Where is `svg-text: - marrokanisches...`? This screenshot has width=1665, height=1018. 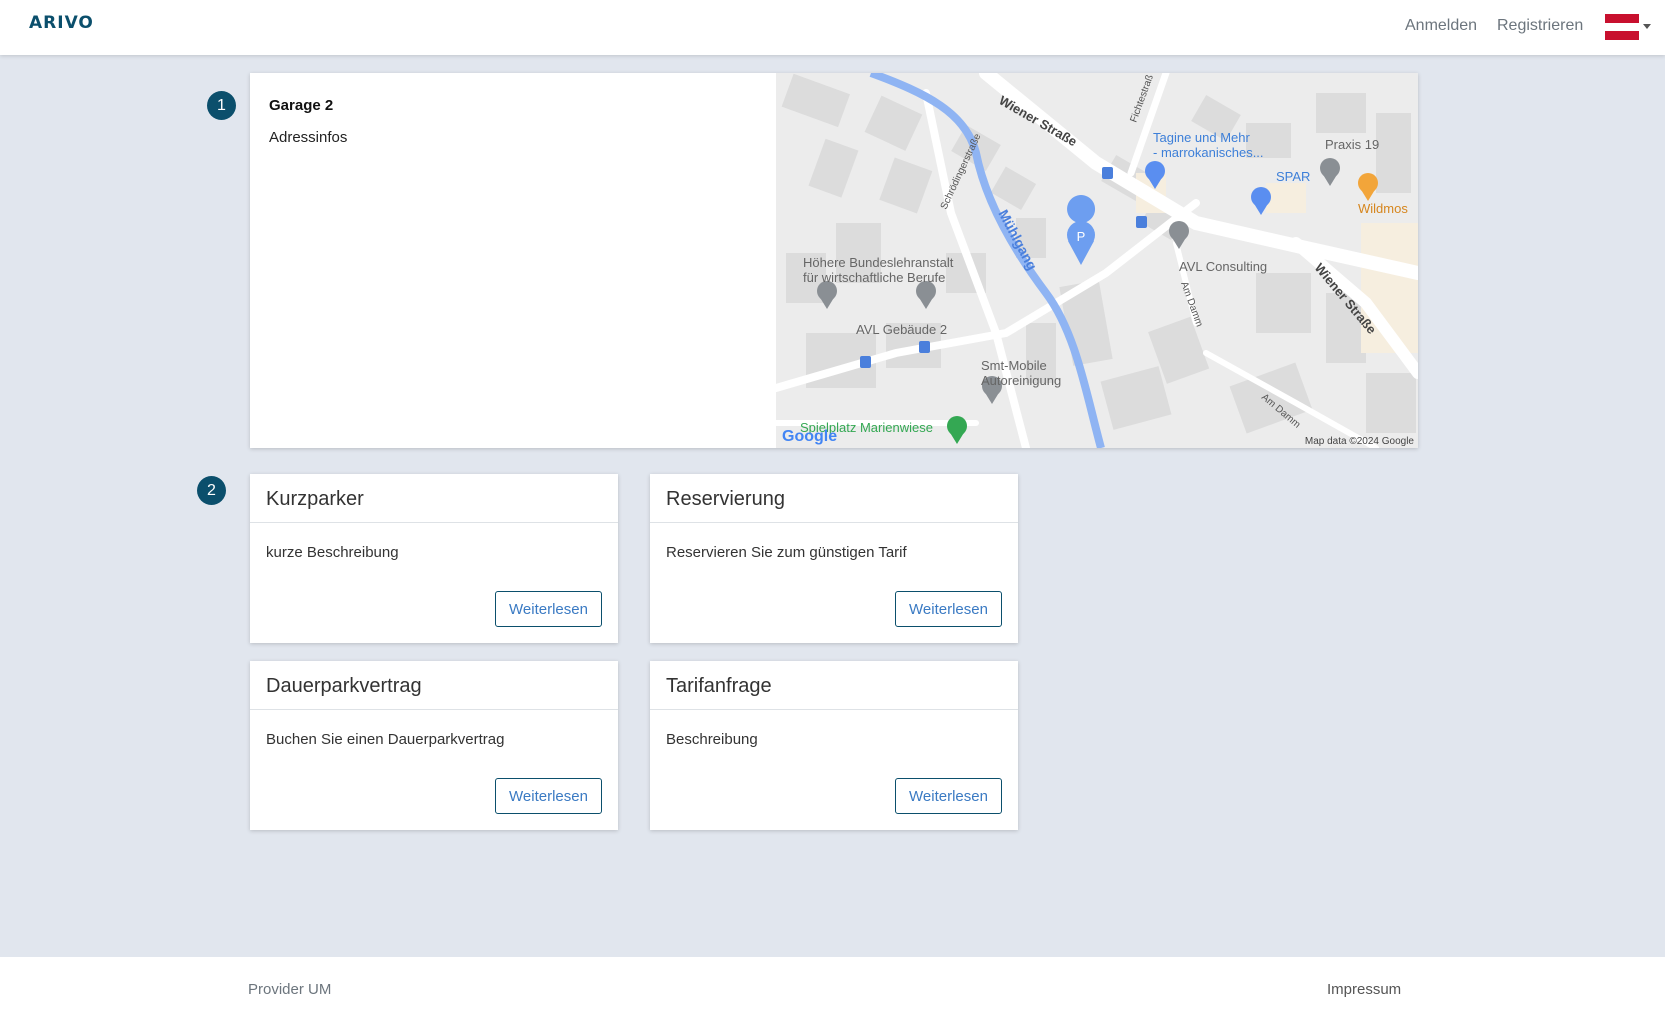 svg-text: - marrokanisches... is located at coordinates (1208, 152).